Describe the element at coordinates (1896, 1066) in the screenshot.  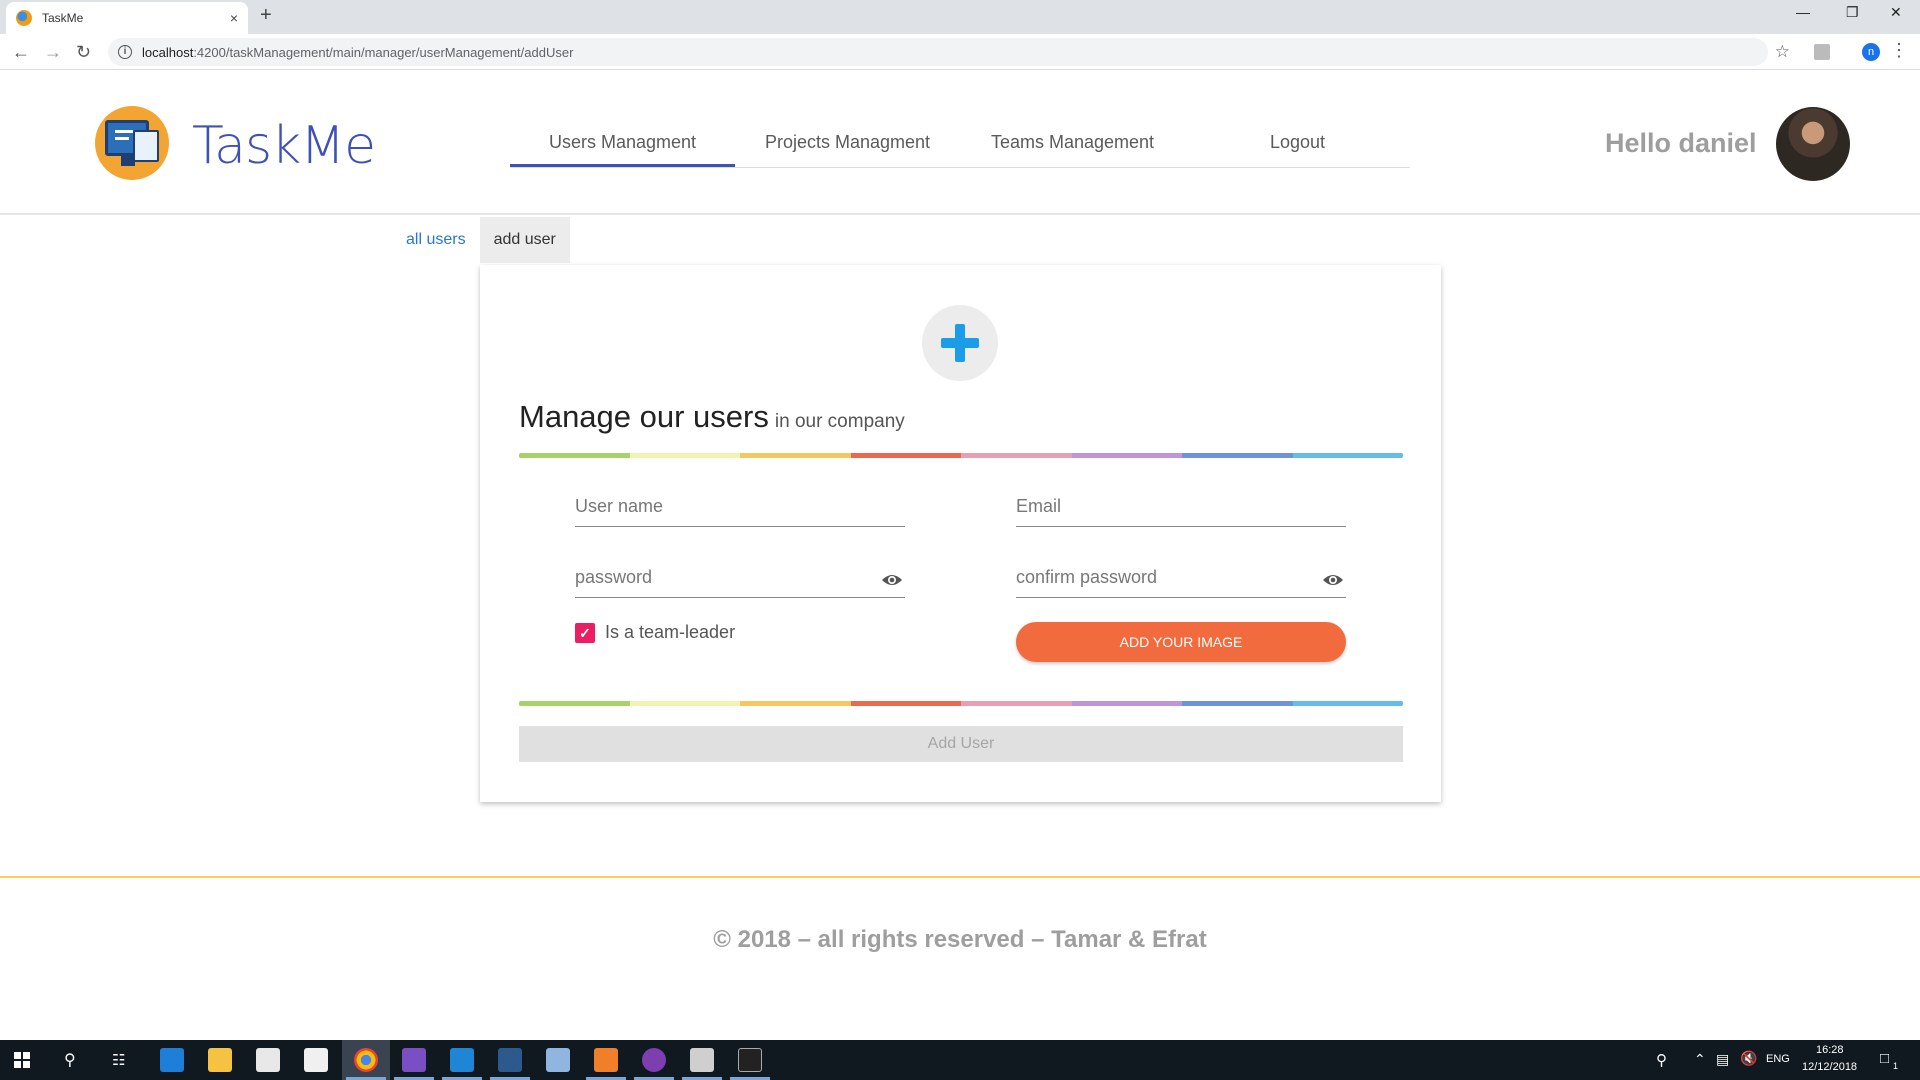
I see `notification-count: 1` at that location.